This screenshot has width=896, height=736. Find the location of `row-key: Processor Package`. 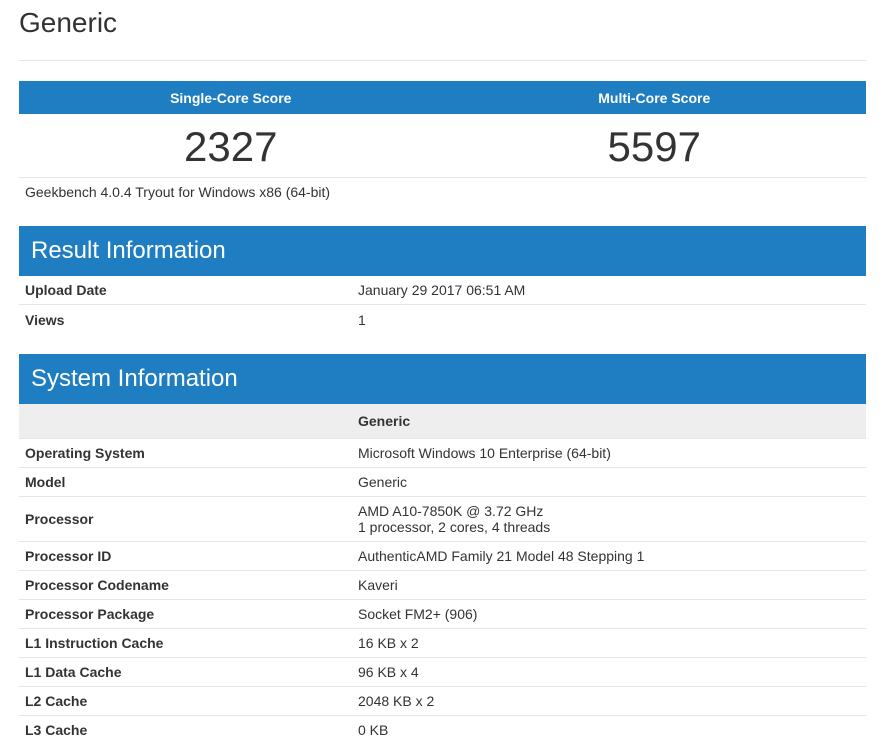

row-key: Processor Package is located at coordinates (90, 614).